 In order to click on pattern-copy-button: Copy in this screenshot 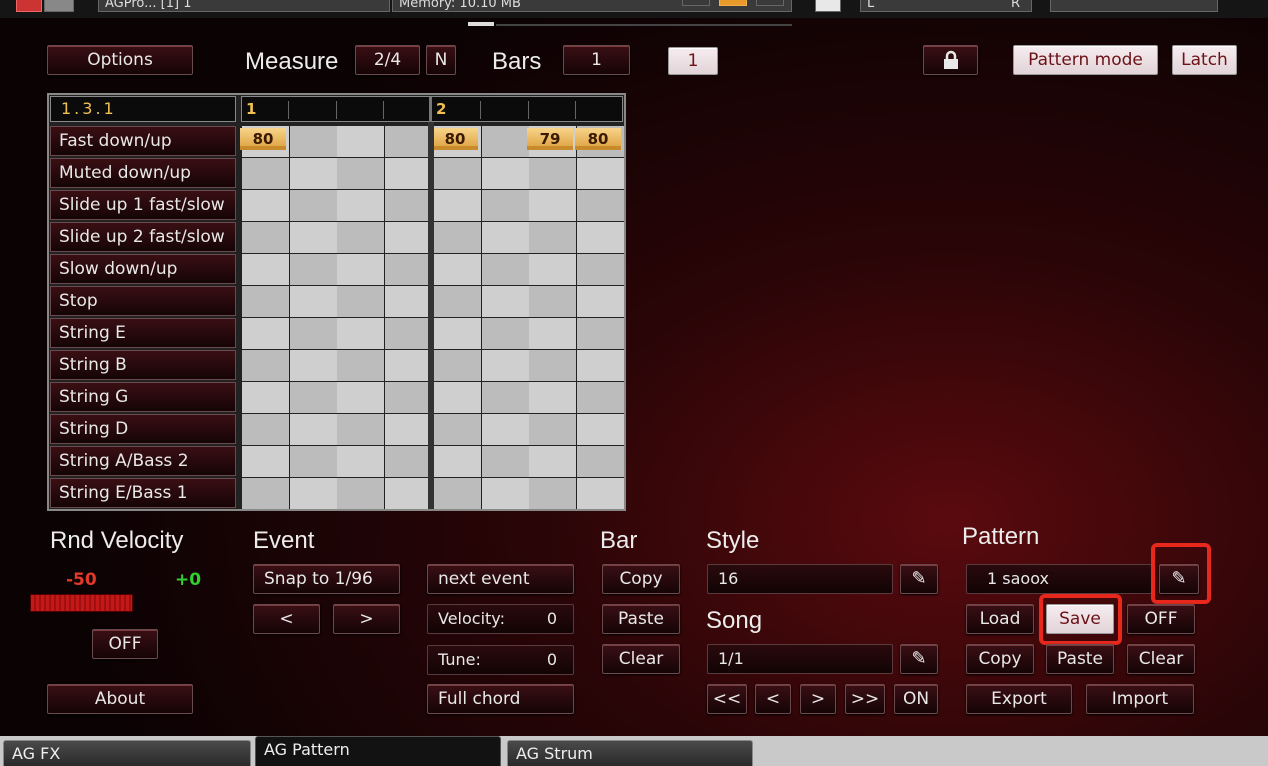, I will do `click(1000, 659)`.